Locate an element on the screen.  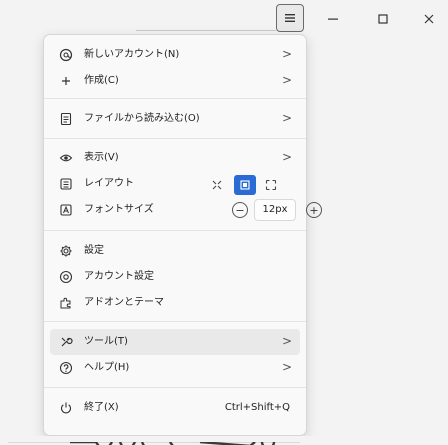
layout-relaxed-icon is located at coordinates (271, 185).